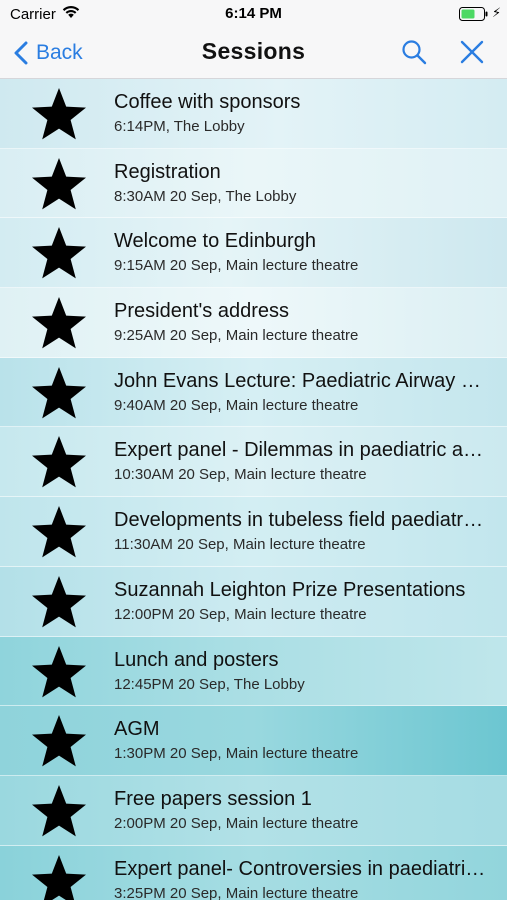 The image size is (507, 900). I want to click on search-icon, so click(414, 52).